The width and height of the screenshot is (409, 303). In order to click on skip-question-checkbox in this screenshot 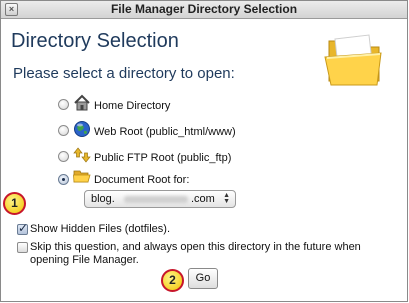, I will do `click(22, 247)`.